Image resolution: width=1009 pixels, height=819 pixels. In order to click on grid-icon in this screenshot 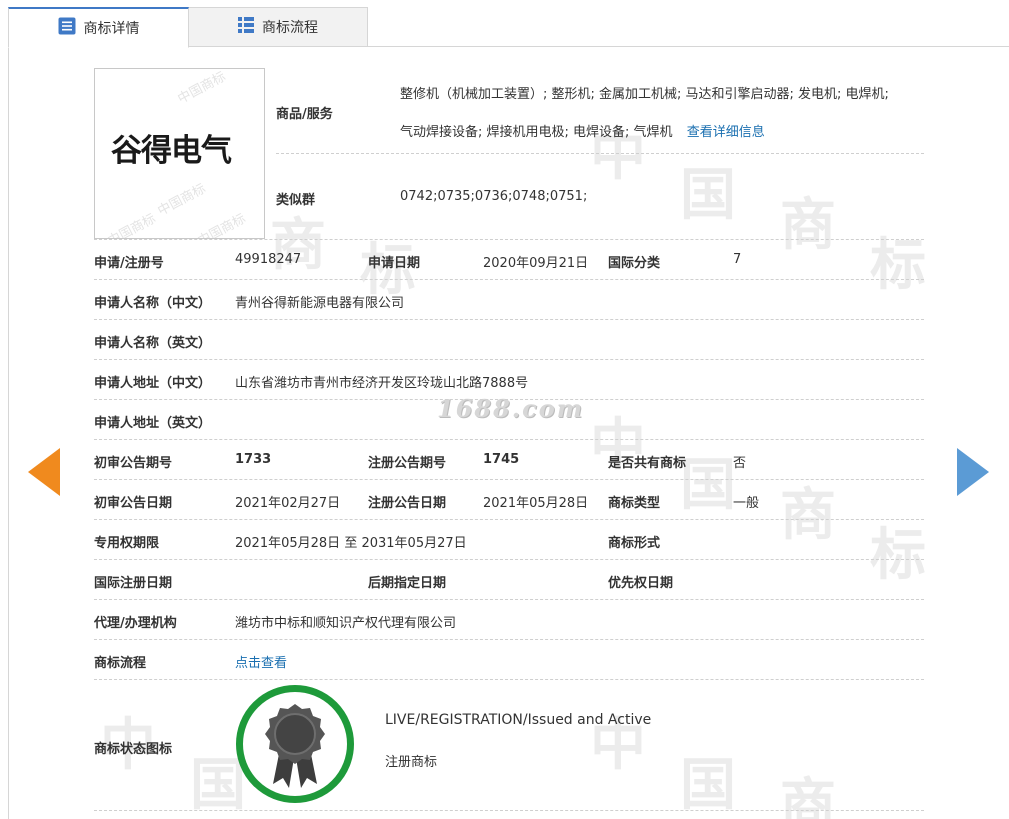, I will do `click(246, 27)`.